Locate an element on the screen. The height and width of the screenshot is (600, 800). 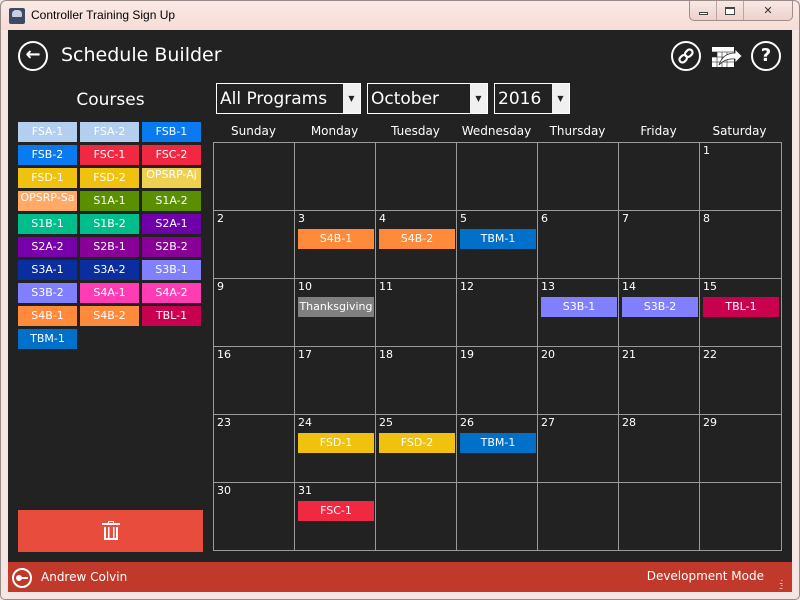
user-key-icon is located at coordinates (22, 578).